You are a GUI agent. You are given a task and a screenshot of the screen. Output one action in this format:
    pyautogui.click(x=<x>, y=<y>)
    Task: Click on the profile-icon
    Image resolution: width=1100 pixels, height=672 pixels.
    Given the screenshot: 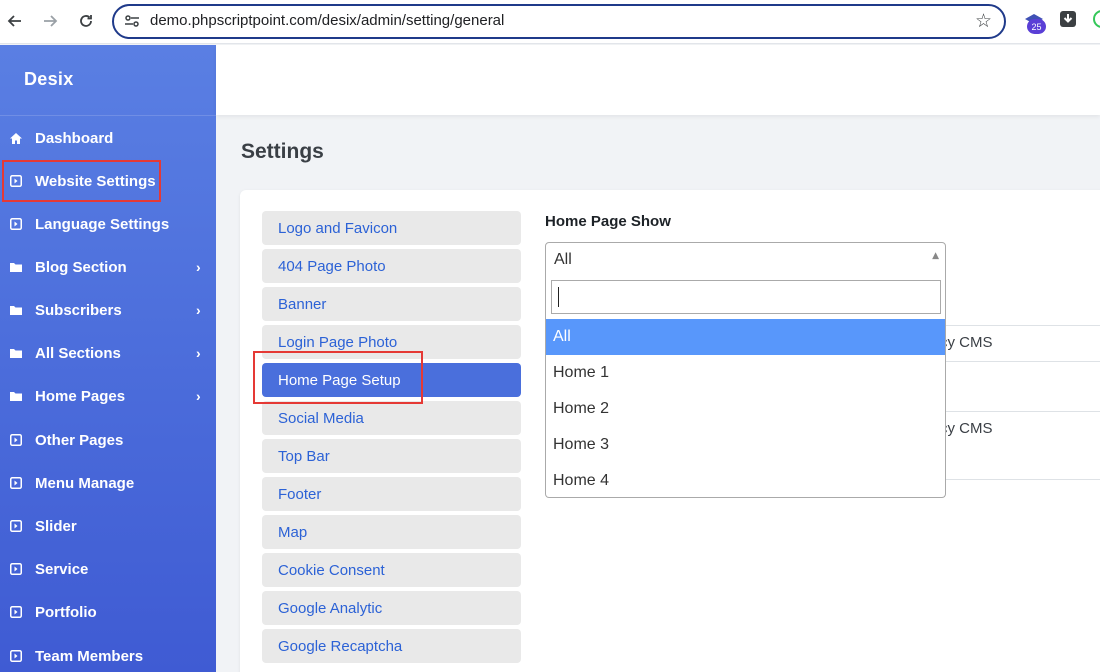 What is the action you would take?
    pyautogui.click(x=1096, y=22)
    